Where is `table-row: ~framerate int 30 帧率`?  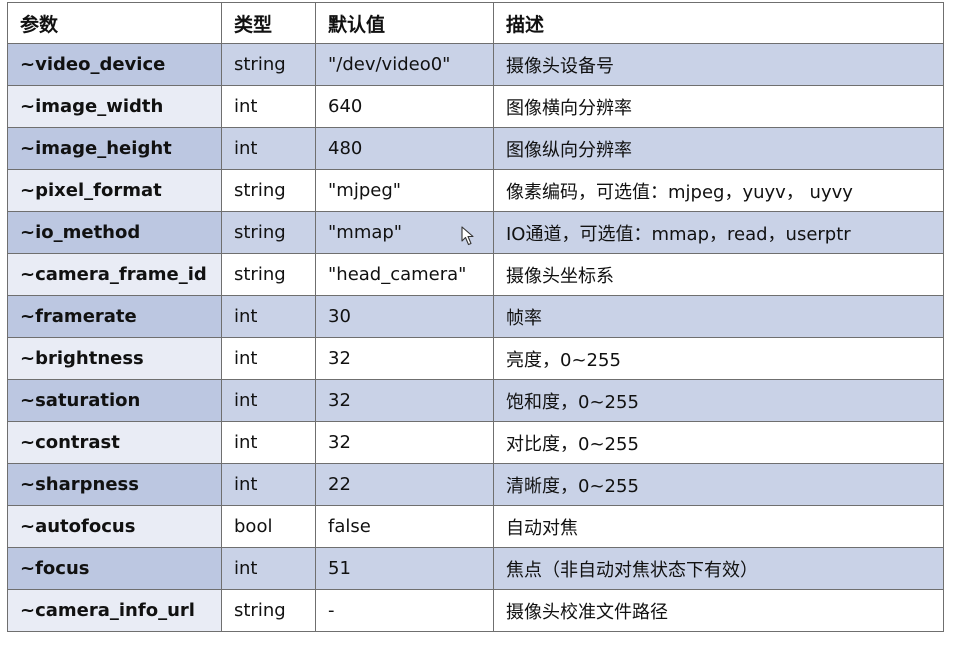 table-row: ~framerate int 30 帧率 is located at coordinates (475, 316).